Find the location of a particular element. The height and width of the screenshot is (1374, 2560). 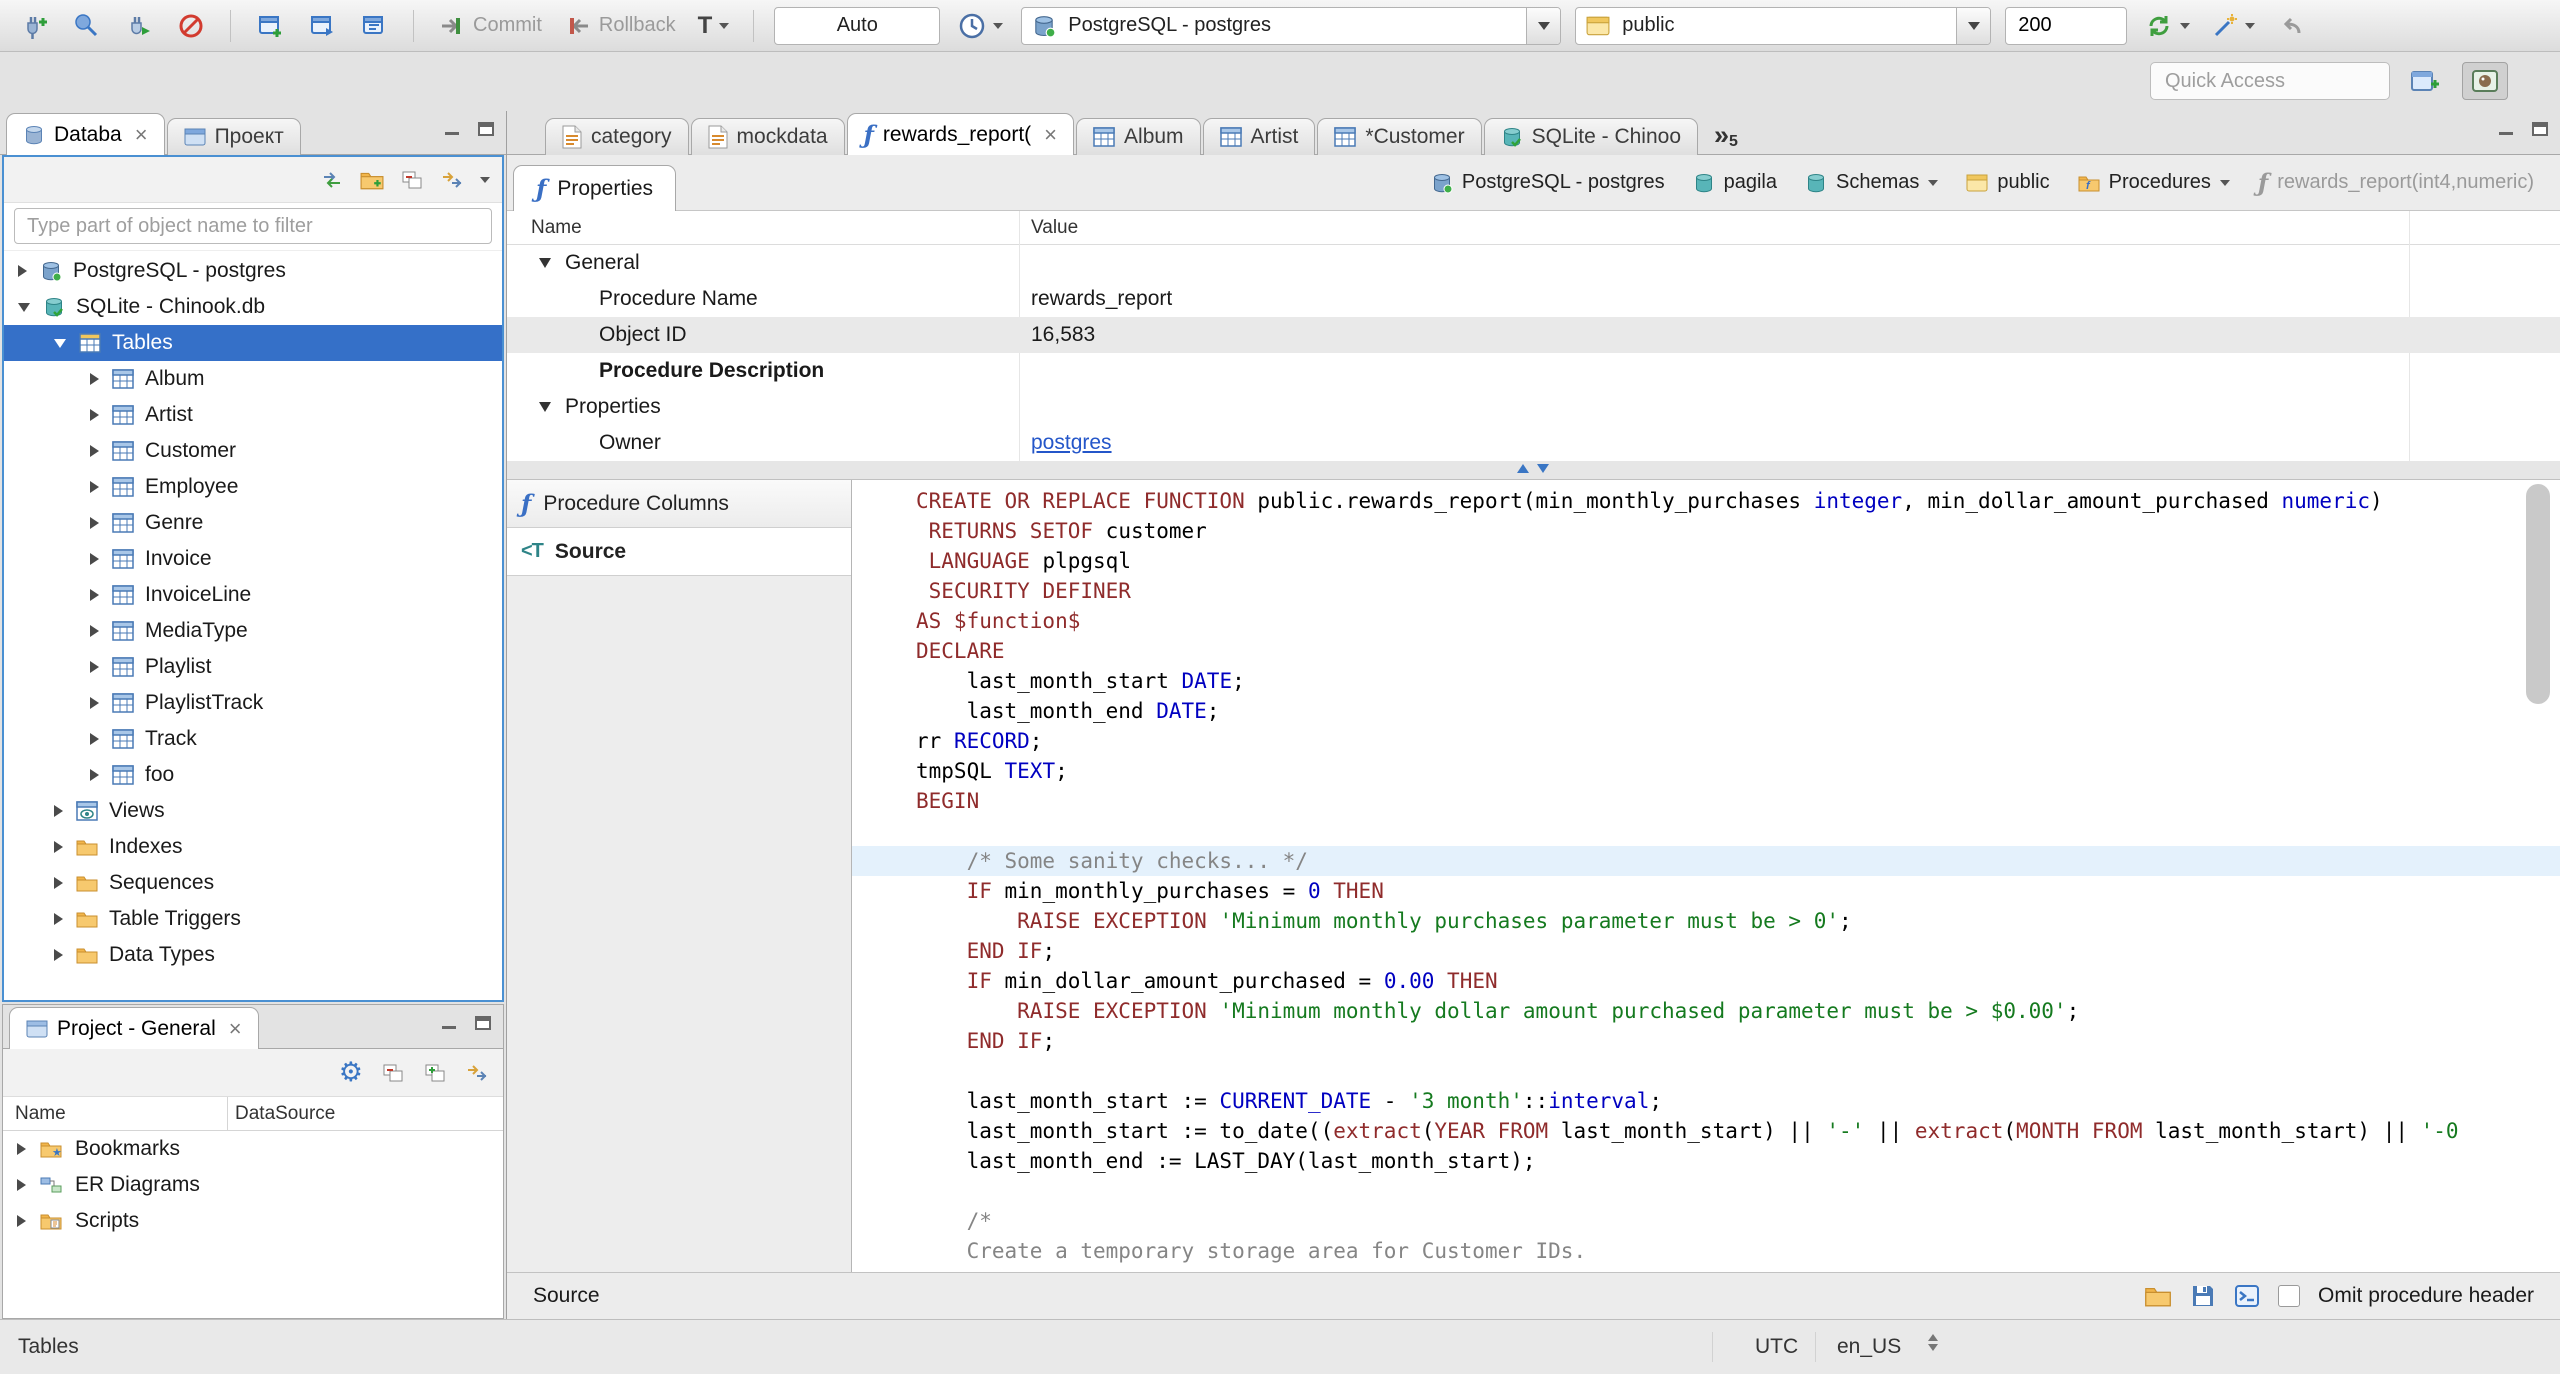

tree-item-sqlite-chinook-db: SQLite - Chinook.db is located at coordinates (253, 307).